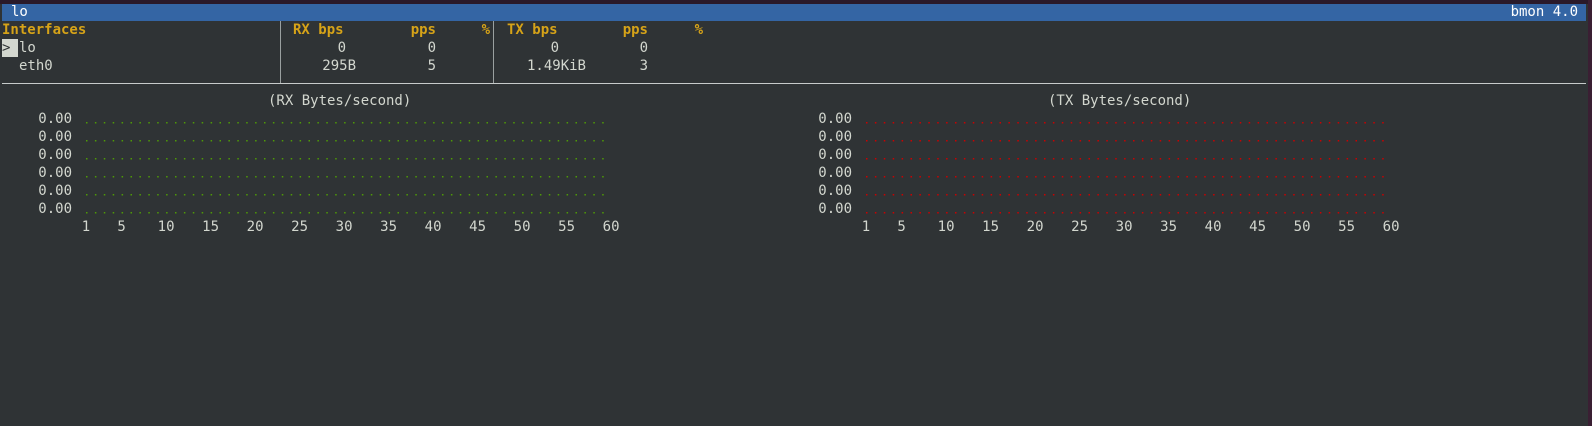  Describe the element at coordinates (318, 30) in the screenshot. I see `header-rx-bps: RX bps` at that location.